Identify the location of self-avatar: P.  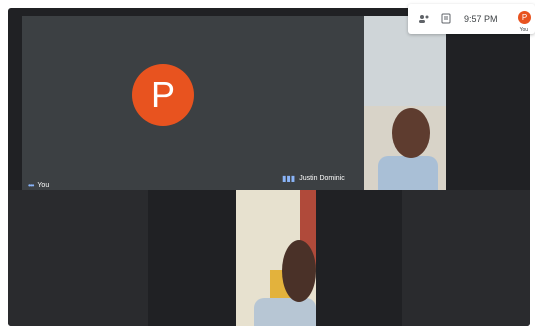
(524, 17).